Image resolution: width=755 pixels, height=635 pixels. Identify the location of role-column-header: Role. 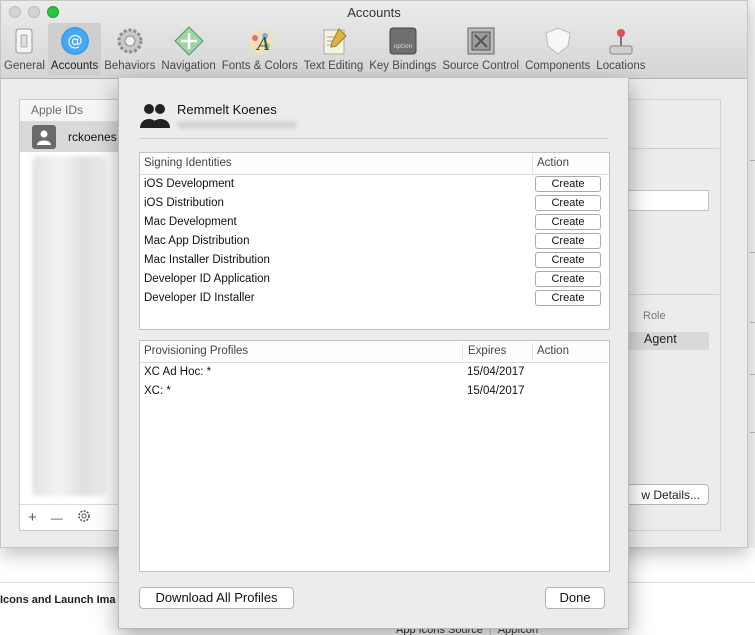
(654, 316).